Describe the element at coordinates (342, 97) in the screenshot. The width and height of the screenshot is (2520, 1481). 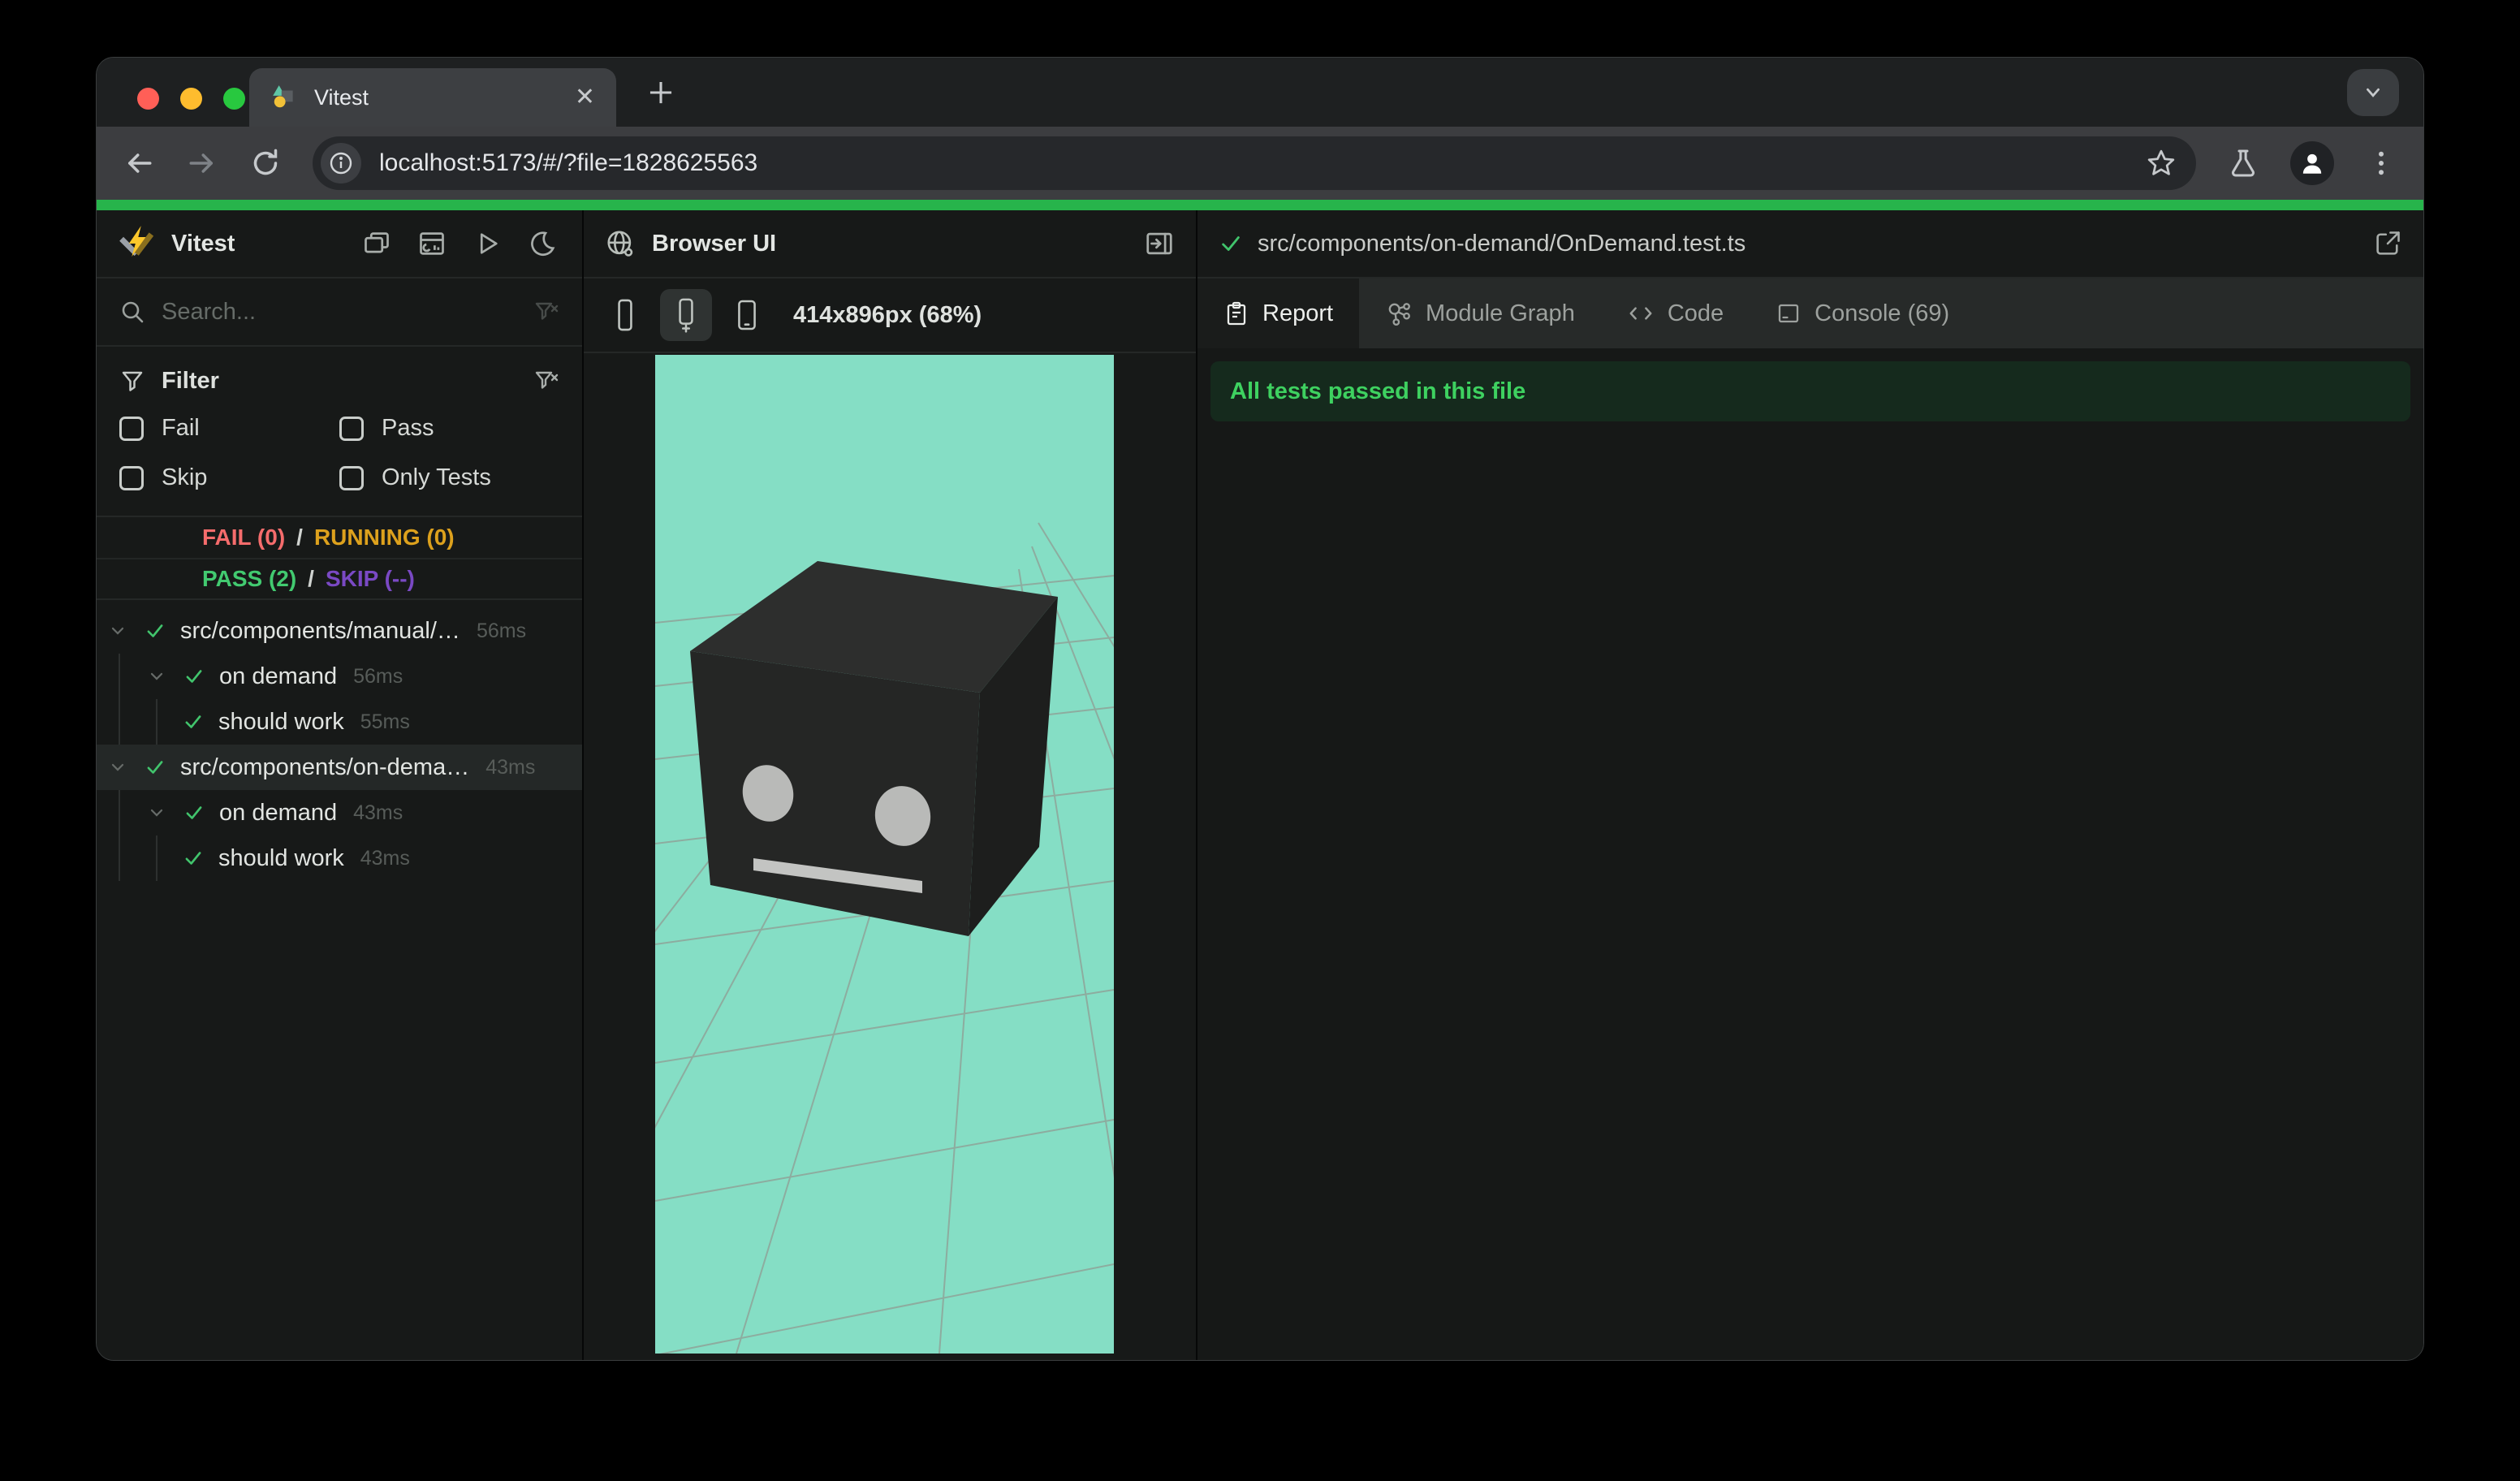
I see `tab-title: Vitest` at that location.